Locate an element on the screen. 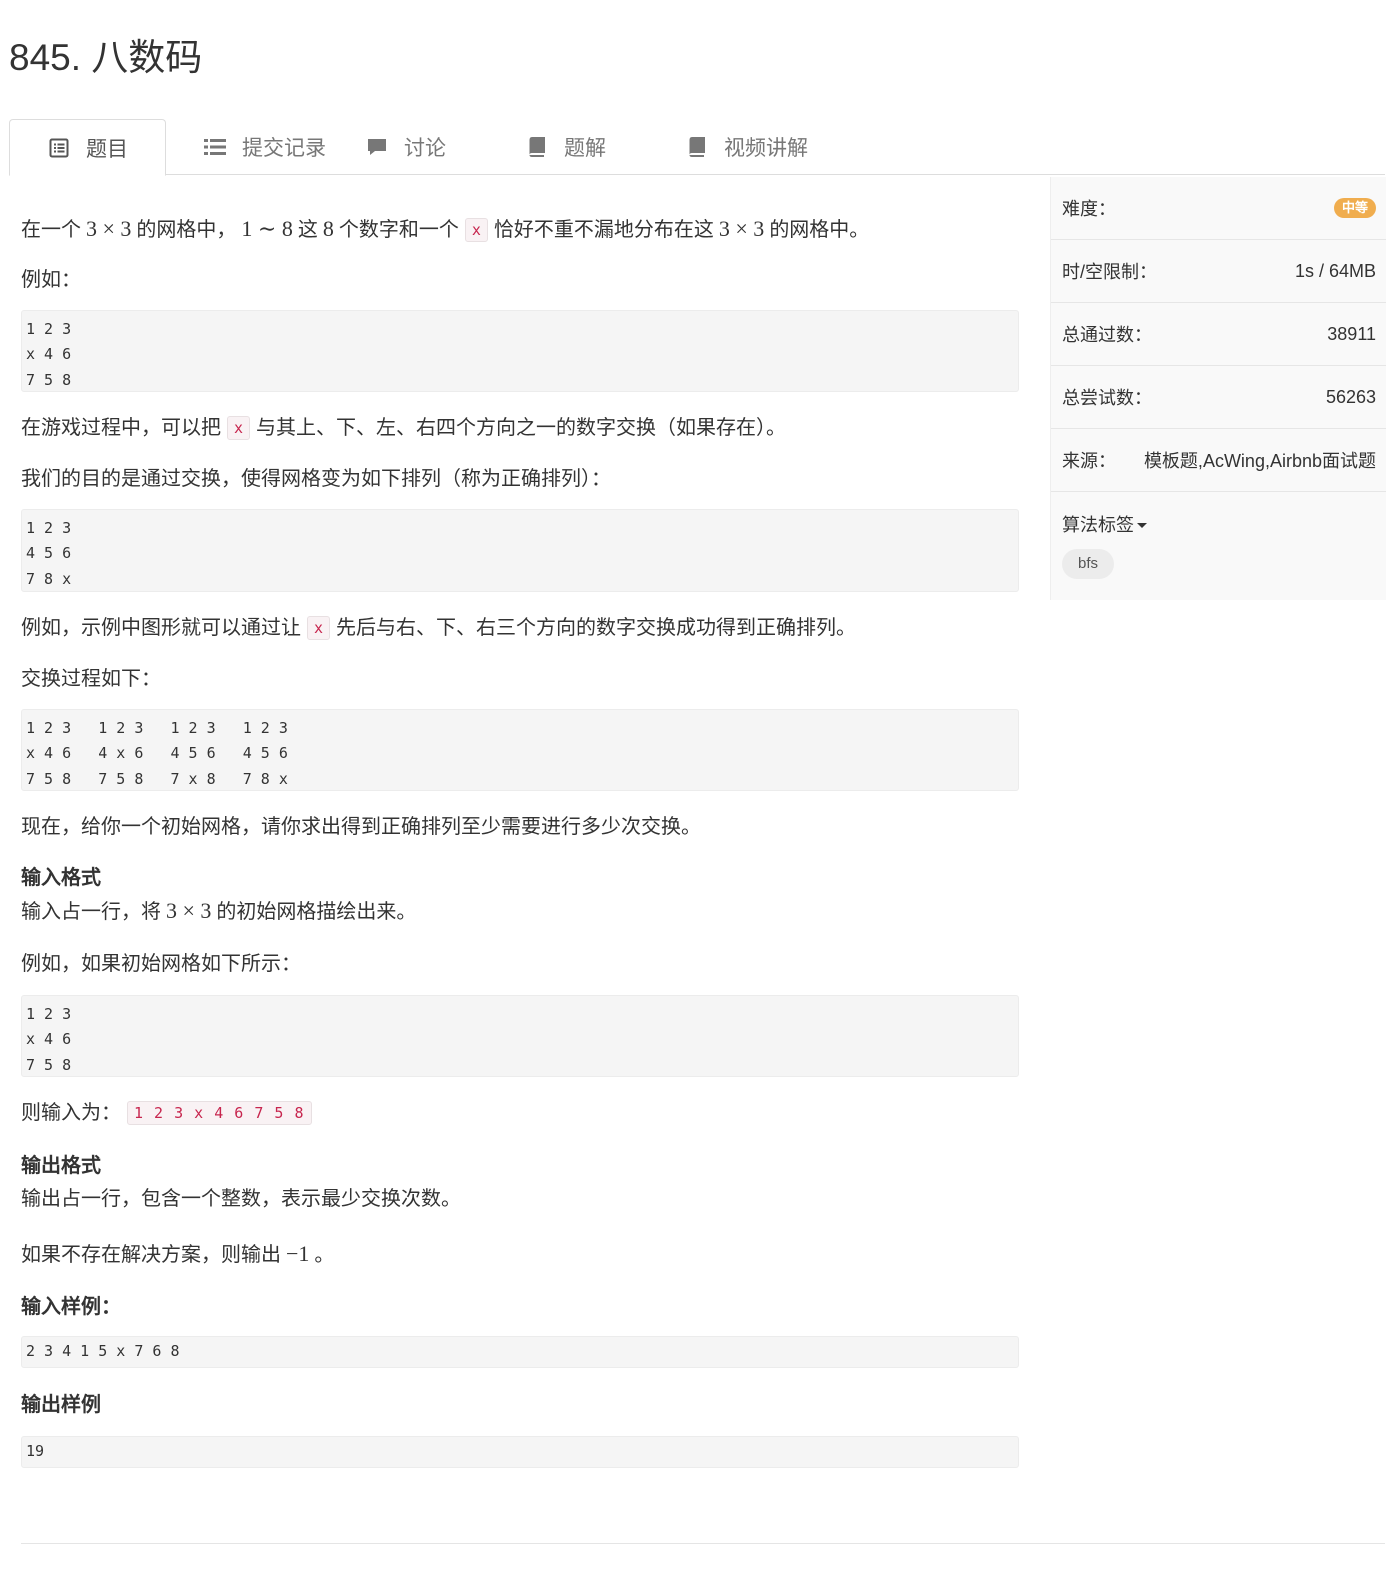 This screenshot has height=1578, width=1400. grid-input-example: 1 2 3 x 4 6 7 5 8 is located at coordinates (520, 1036).